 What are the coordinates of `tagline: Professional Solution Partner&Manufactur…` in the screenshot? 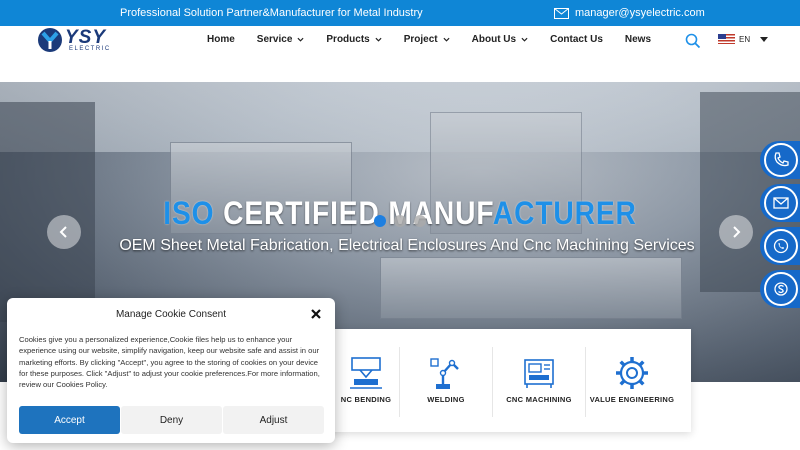 It's located at (271, 13).